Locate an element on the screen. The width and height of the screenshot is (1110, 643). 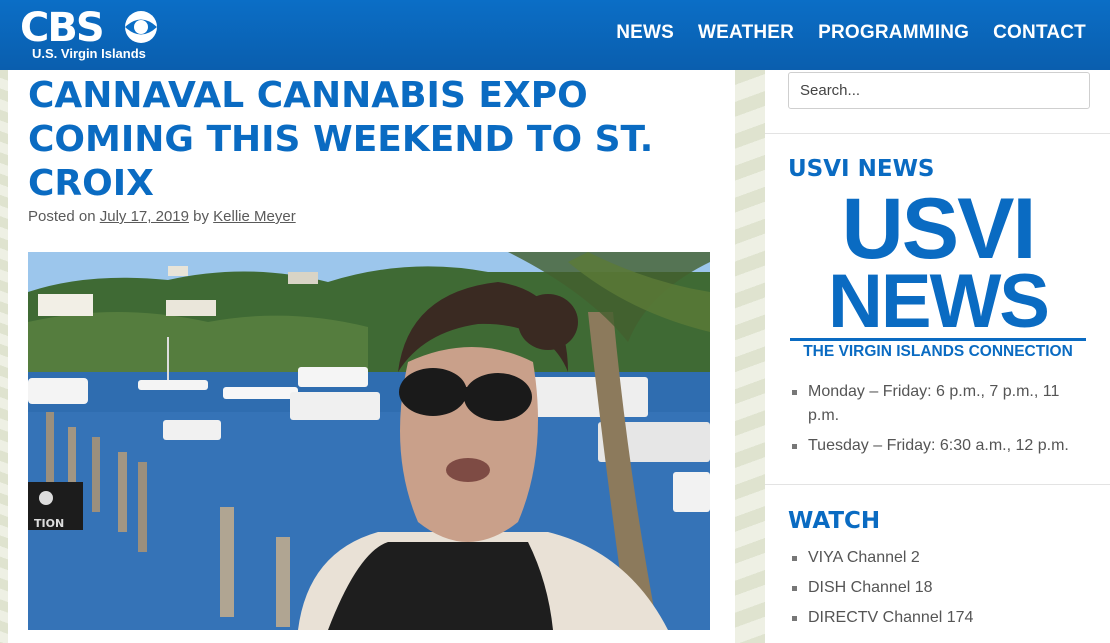
usvi-logo-line2: NEWS is located at coordinates (939, 301).